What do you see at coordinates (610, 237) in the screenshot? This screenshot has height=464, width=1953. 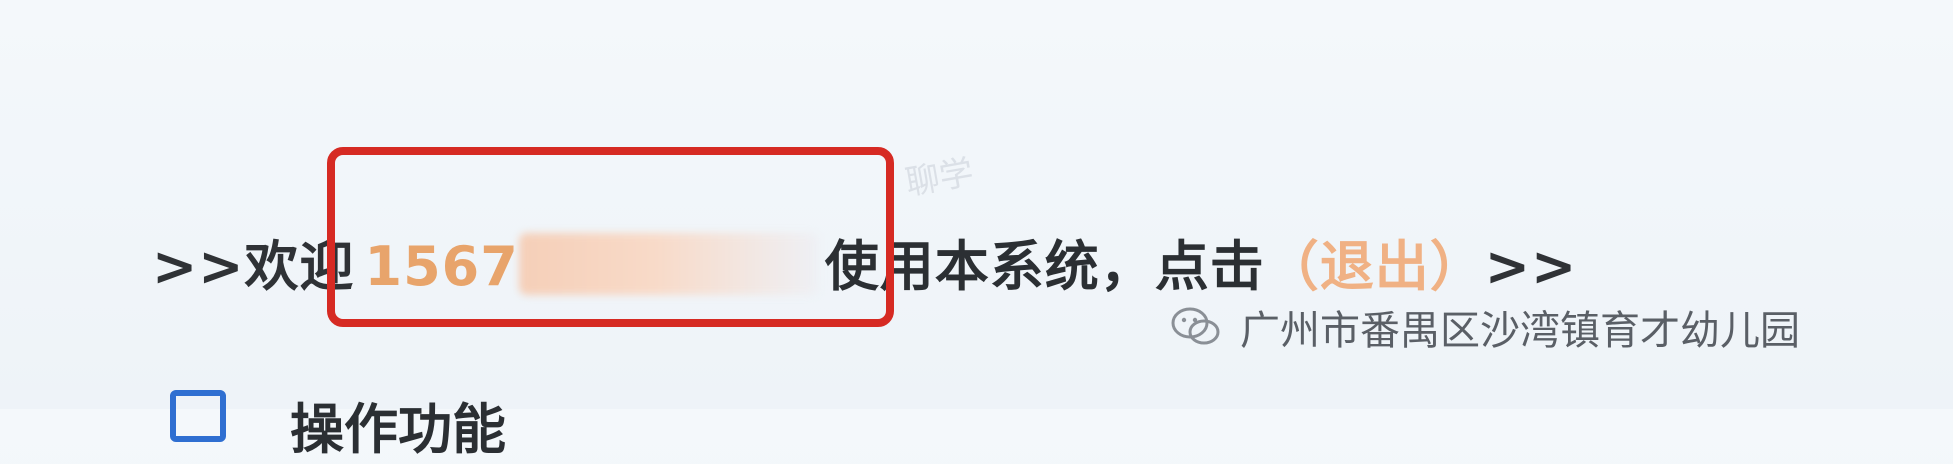 I see `red-highlight-box` at bounding box center [610, 237].